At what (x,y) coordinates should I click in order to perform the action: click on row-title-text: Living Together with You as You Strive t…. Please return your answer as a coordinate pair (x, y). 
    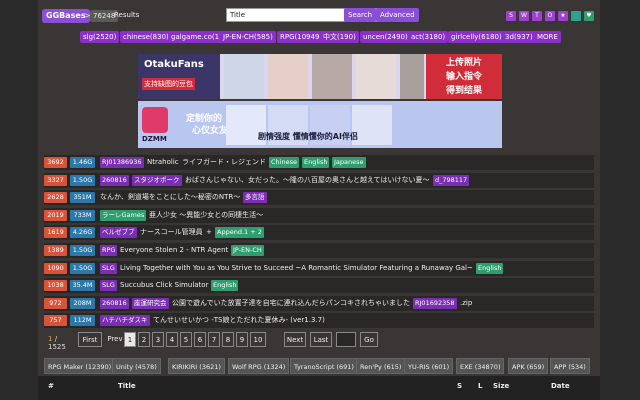
    Looking at the image, I should click on (296, 268).